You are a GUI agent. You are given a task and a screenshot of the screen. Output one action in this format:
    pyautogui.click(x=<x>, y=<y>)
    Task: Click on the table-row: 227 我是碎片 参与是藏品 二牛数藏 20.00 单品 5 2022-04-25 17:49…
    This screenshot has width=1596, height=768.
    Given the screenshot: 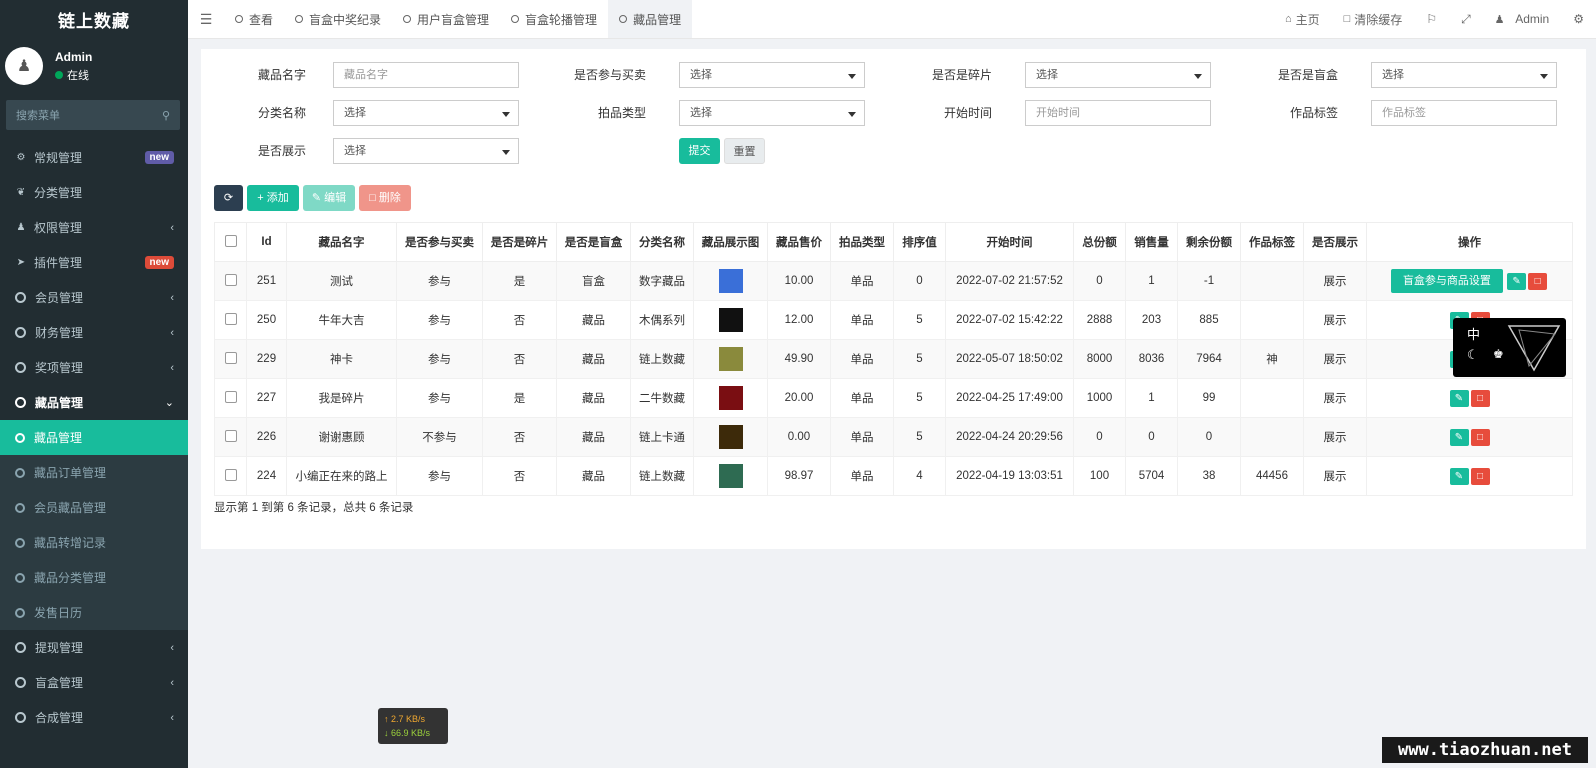 What is the action you would take?
    pyautogui.click(x=893, y=398)
    